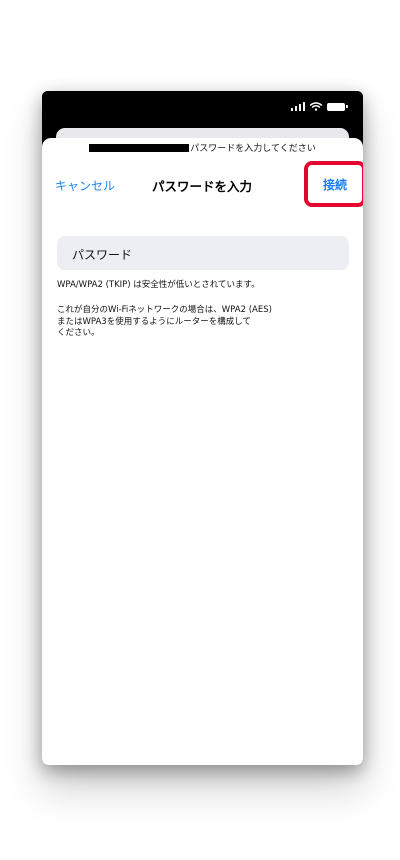 The image size is (400, 860). Describe the element at coordinates (154, 321) in the screenshot. I see `router-advice-line: またはWPA3を使用するようにルーターを構成して` at that location.